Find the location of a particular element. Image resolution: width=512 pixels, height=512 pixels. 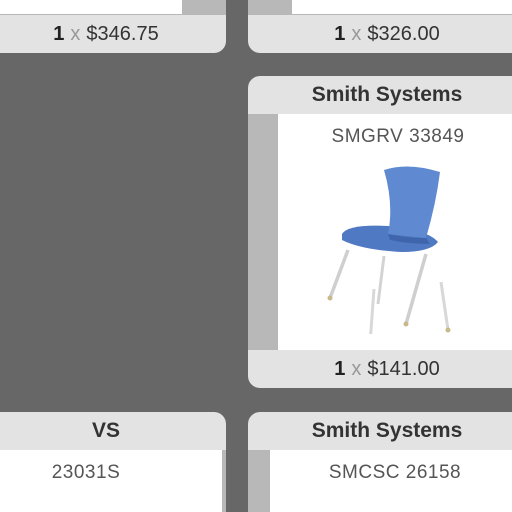

card-header: VS is located at coordinates (113, 431).